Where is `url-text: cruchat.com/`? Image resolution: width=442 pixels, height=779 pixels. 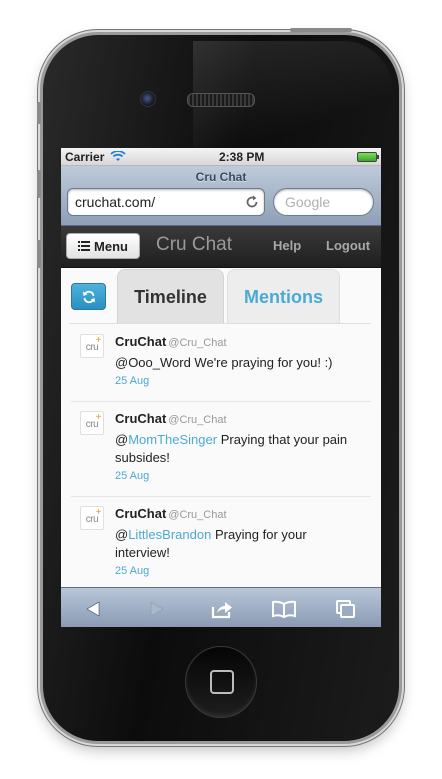
url-text: cruchat.com/ is located at coordinates (115, 202).